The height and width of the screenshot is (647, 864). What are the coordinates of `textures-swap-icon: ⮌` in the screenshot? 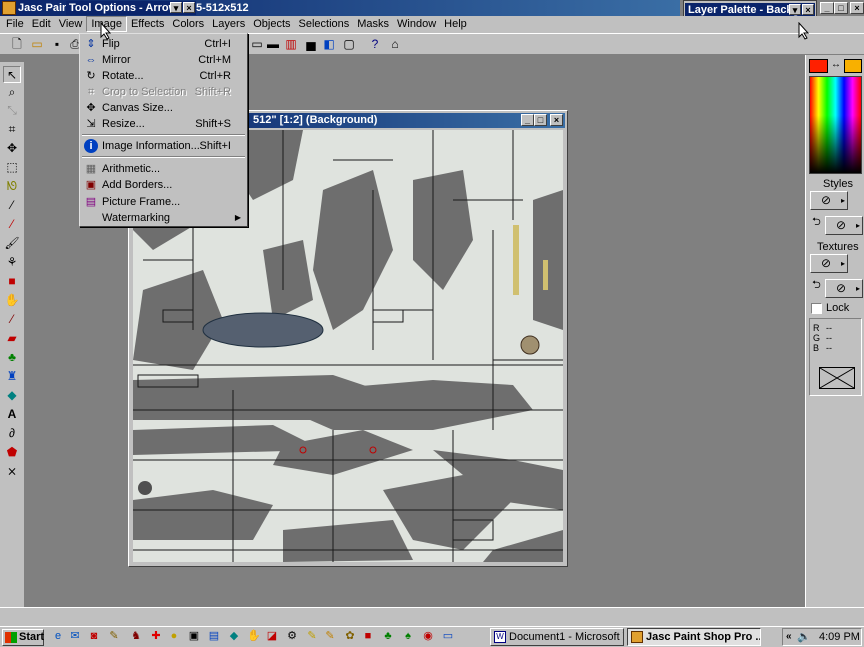 It's located at (816, 285).